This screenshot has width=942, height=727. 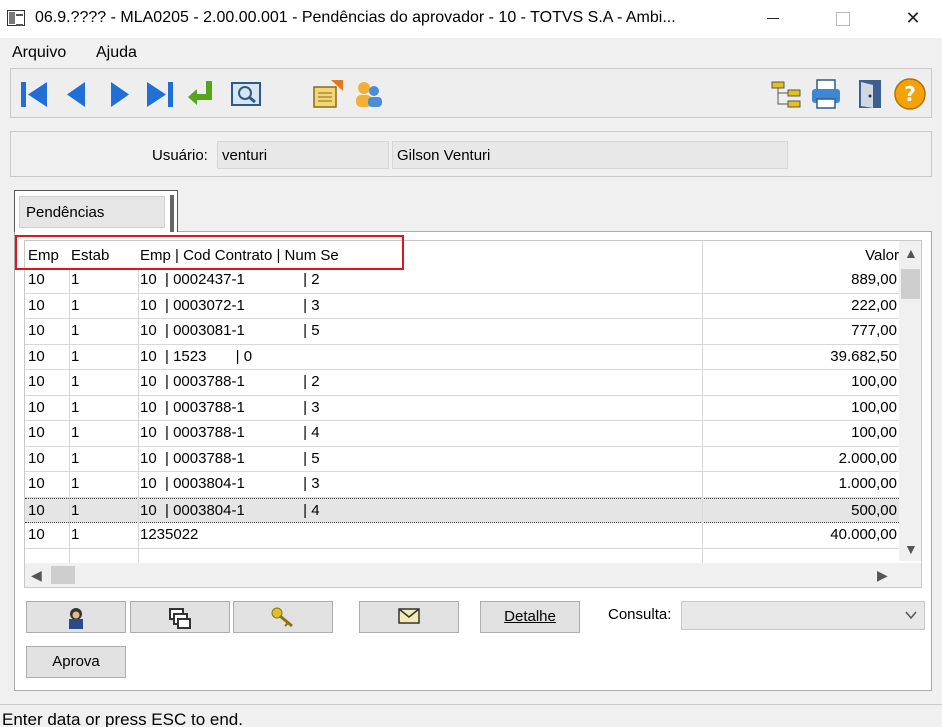 I want to click on tab-pendencias: Pendências, so click(x=96, y=211).